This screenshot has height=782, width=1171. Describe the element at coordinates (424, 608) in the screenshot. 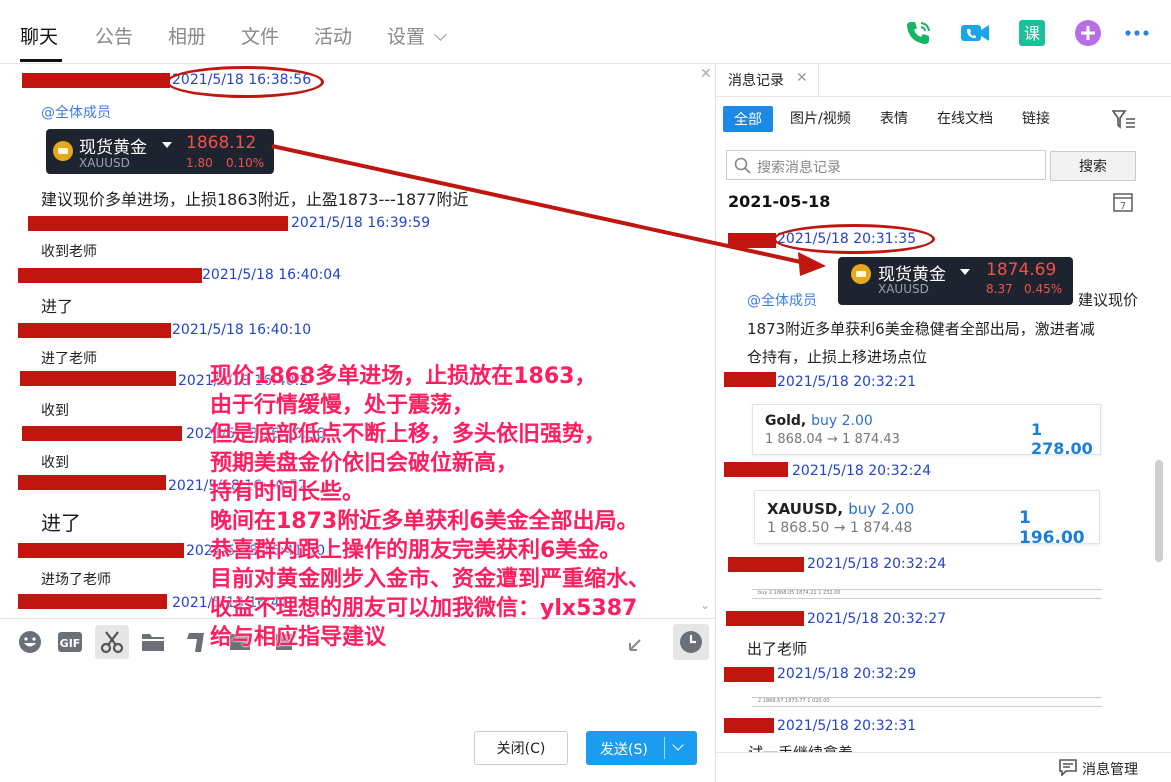

I see `overlay-line: 收益不理想的朋友可以加我微信：ylx5387` at that location.